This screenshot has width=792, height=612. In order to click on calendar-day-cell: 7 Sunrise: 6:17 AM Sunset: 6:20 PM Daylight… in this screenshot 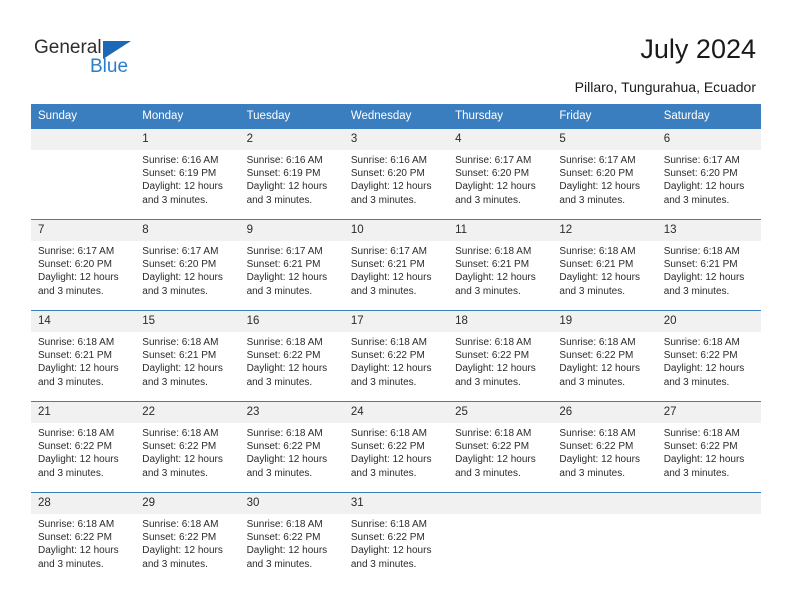, I will do `click(83, 265)`.